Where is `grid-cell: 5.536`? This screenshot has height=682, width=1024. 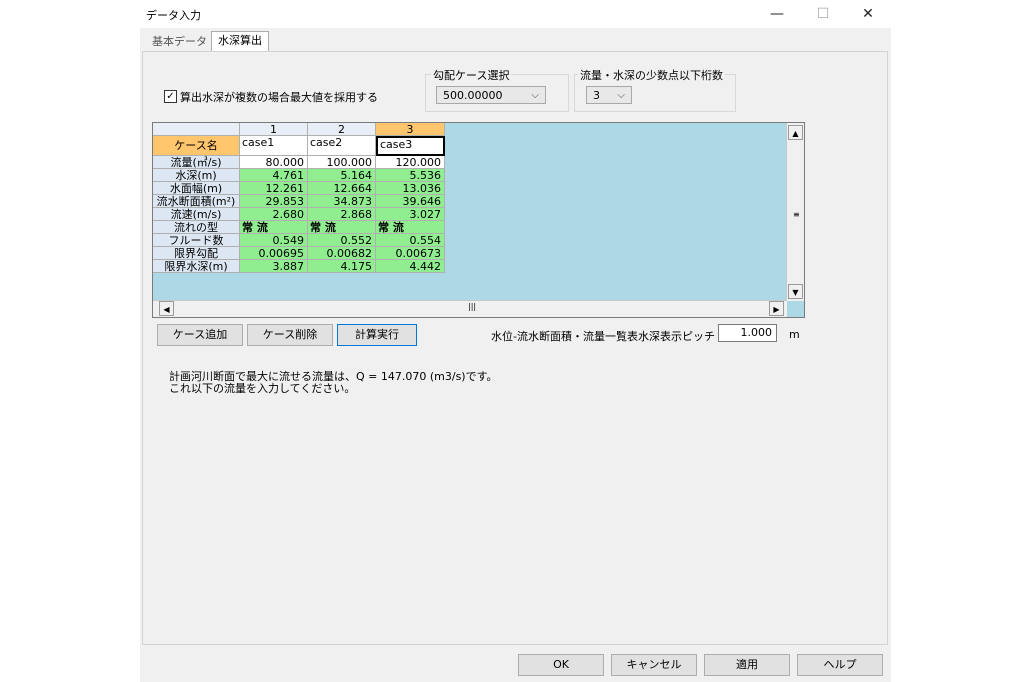 grid-cell: 5.536 is located at coordinates (410, 175).